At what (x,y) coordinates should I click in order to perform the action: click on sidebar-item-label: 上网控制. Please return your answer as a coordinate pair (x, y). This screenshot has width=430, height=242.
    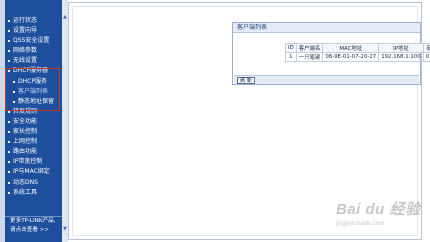
    Looking at the image, I should click on (25, 142).